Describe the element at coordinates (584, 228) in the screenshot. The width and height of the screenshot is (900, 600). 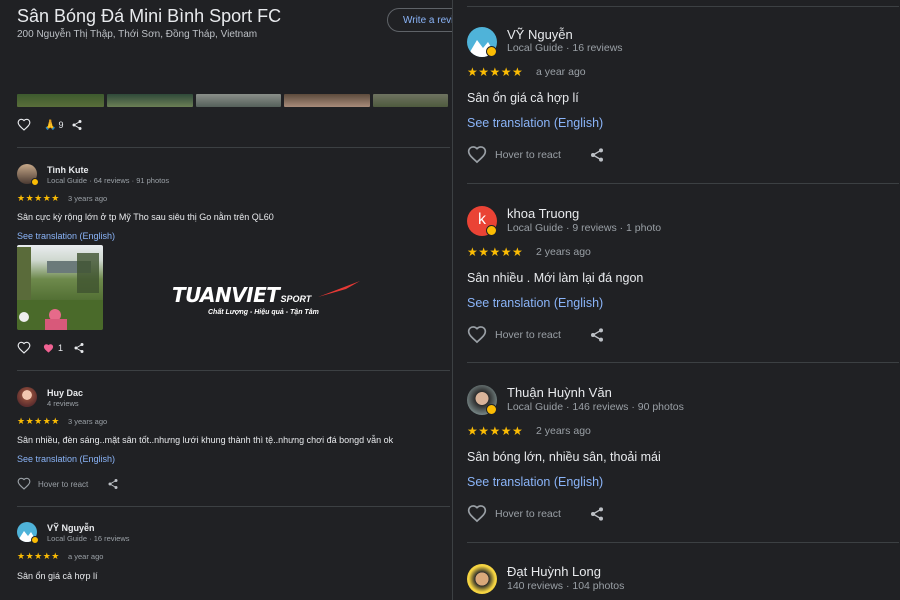
I see `reviewer-meta: Local Guide · 9 reviews · 1 photo` at that location.